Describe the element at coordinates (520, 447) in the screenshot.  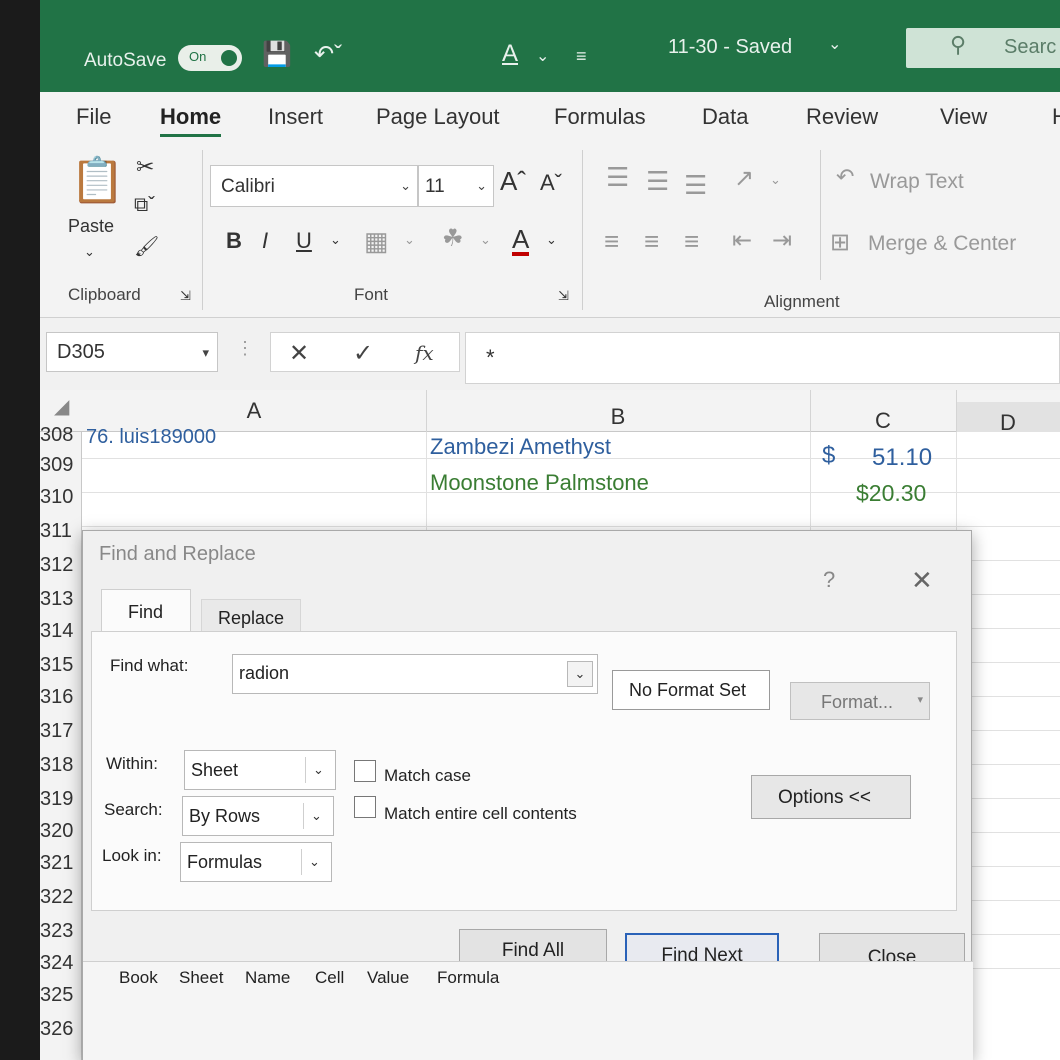
I see `cell-b308: Zambezi Amethyst` at that location.